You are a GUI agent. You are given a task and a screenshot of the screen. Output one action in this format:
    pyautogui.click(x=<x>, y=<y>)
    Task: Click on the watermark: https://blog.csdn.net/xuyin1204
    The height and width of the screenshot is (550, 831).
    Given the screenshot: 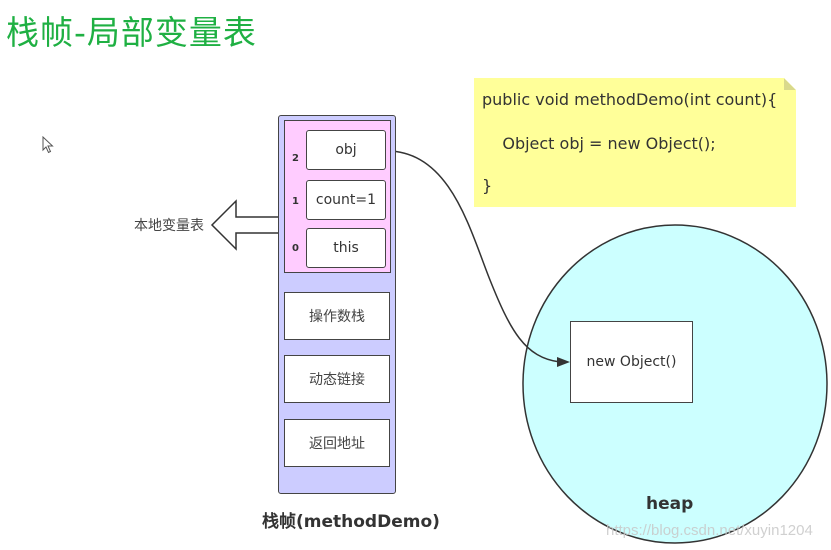 What is the action you would take?
    pyautogui.click(x=709, y=530)
    